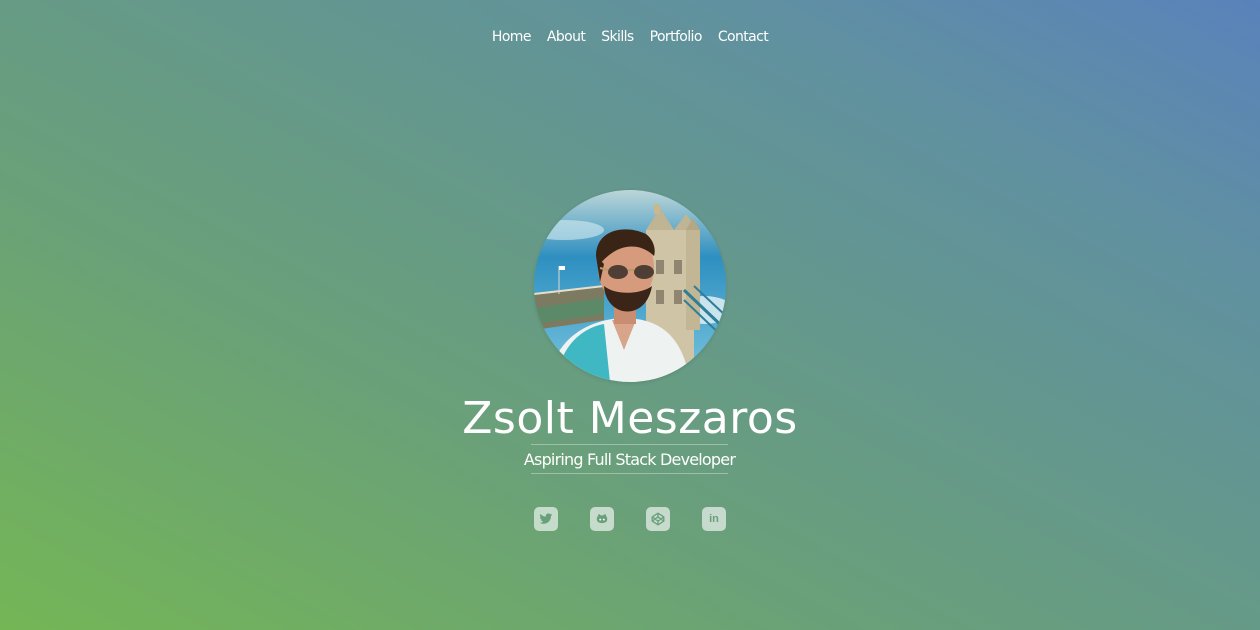 This screenshot has width=1260, height=630. I want to click on github-link, so click(602, 519).